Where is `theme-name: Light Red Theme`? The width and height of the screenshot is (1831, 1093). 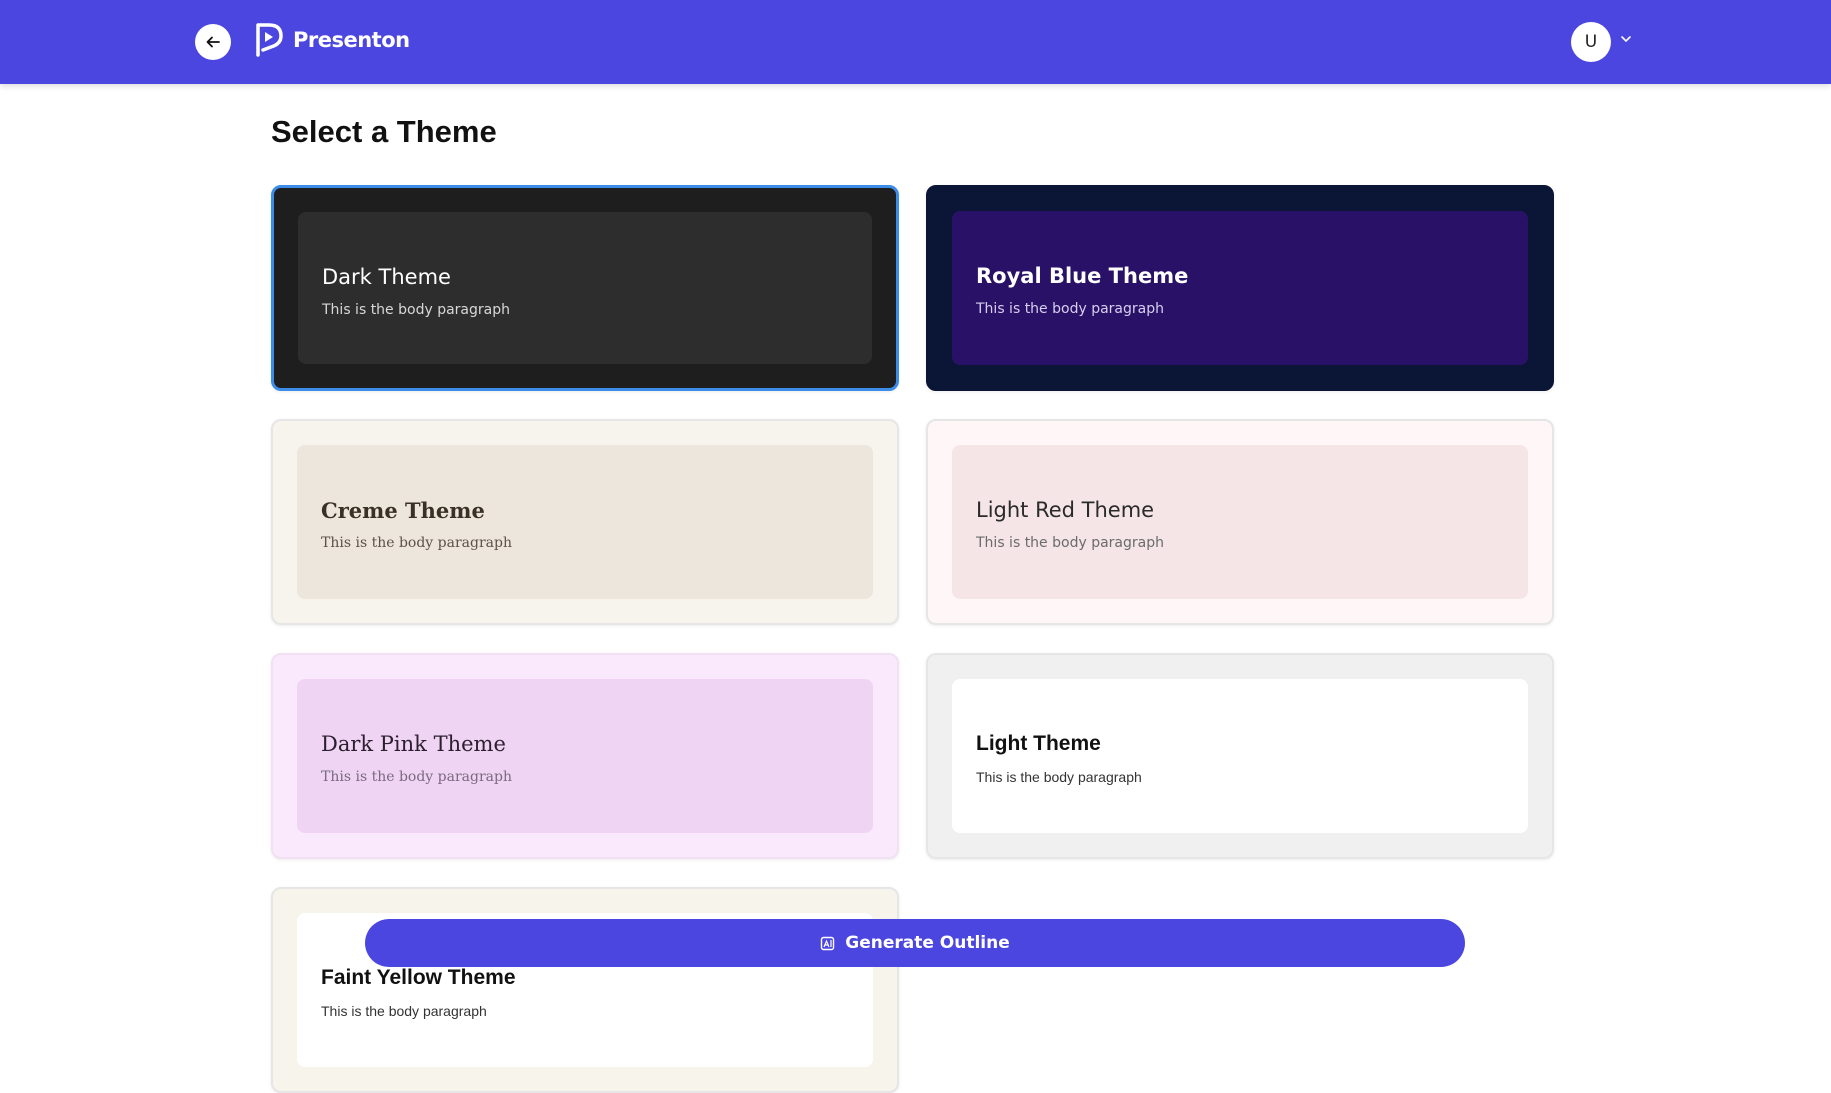 theme-name: Light Red Theme is located at coordinates (1065, 510).